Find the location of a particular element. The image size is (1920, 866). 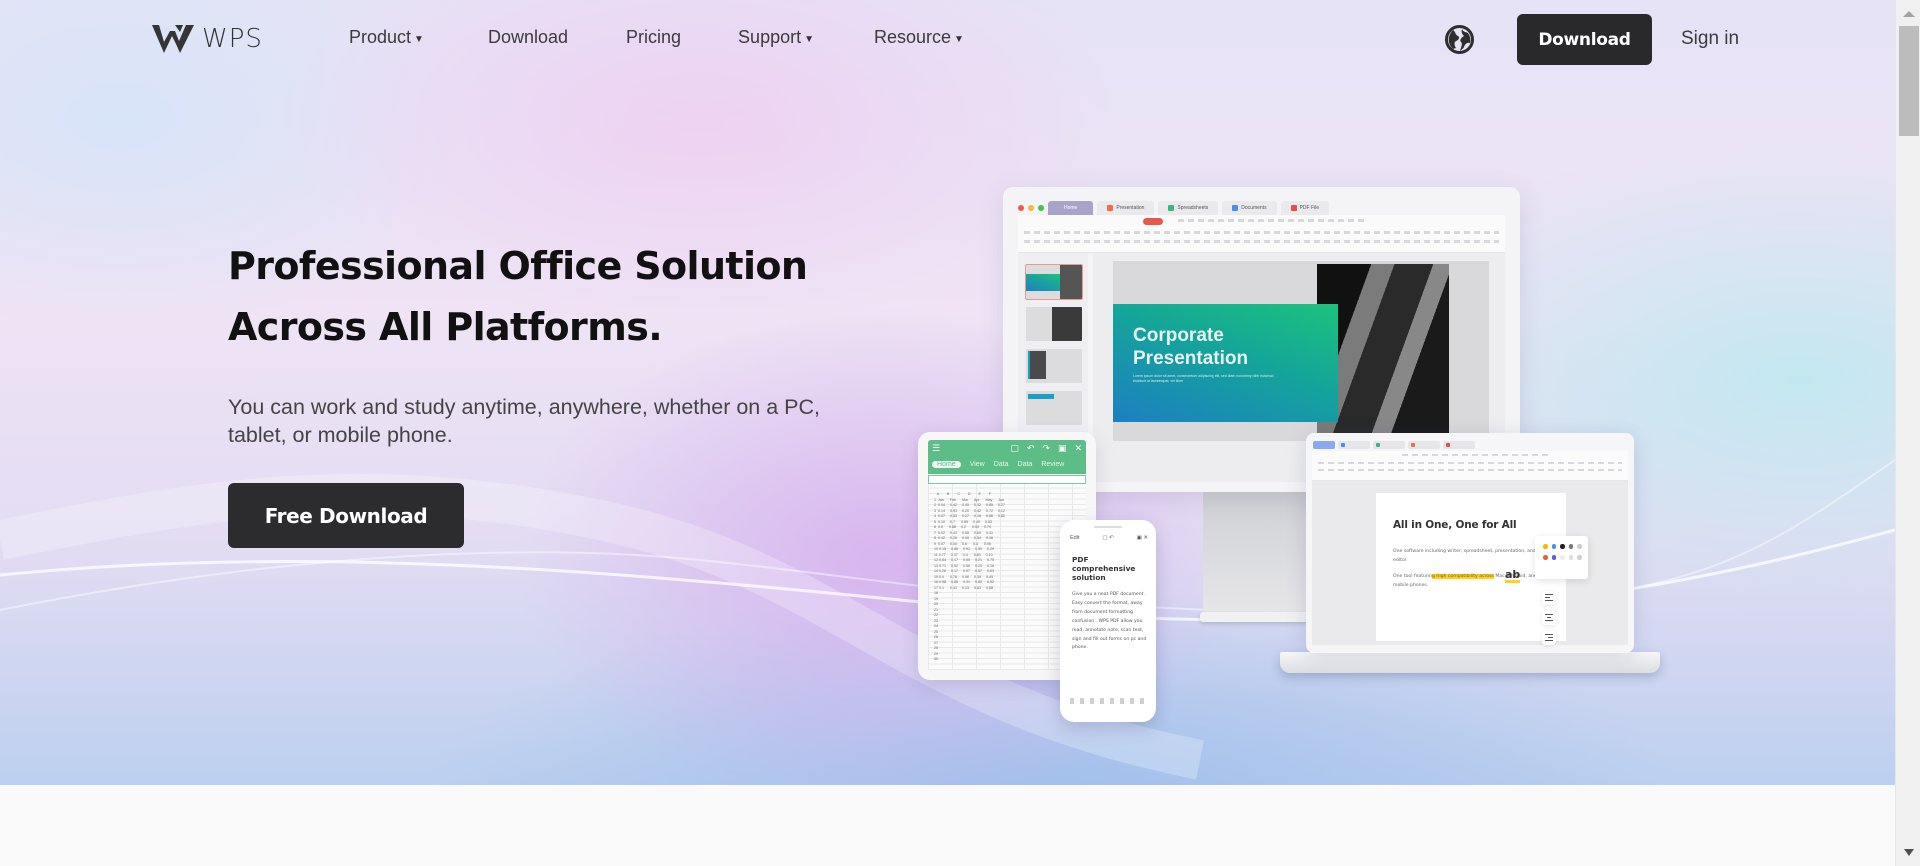

spreadsheet-tabs: Home View Data Data Review is located at coordinates (998, 464).